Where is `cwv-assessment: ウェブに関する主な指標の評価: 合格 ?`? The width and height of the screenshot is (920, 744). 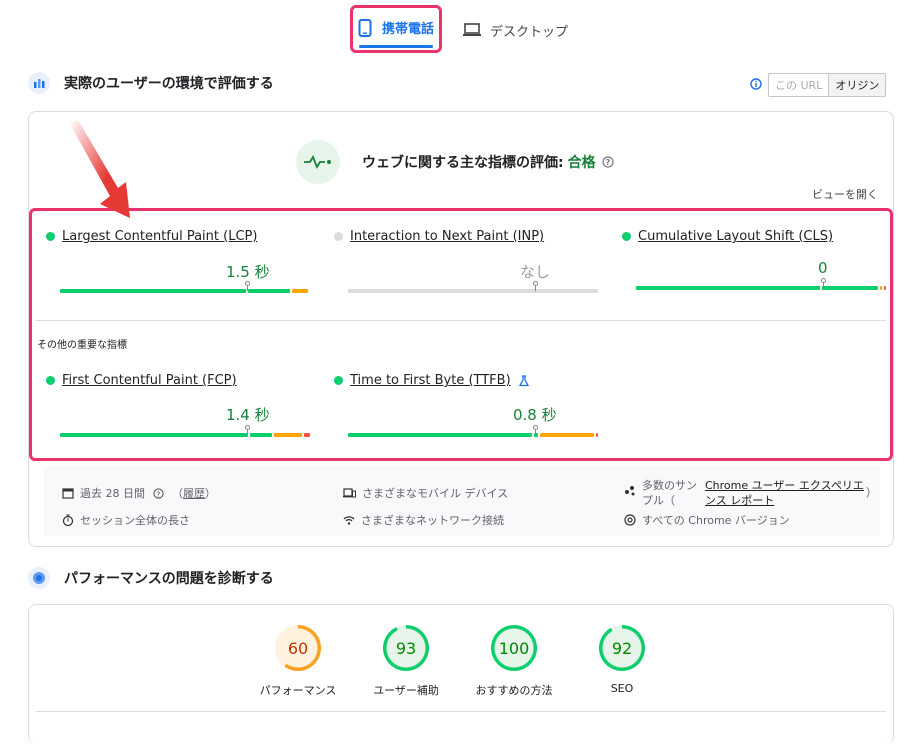 cwv-assessment: ウェブに関する主な指標の評価: 合格 ? is located at coordinates (488, 162).